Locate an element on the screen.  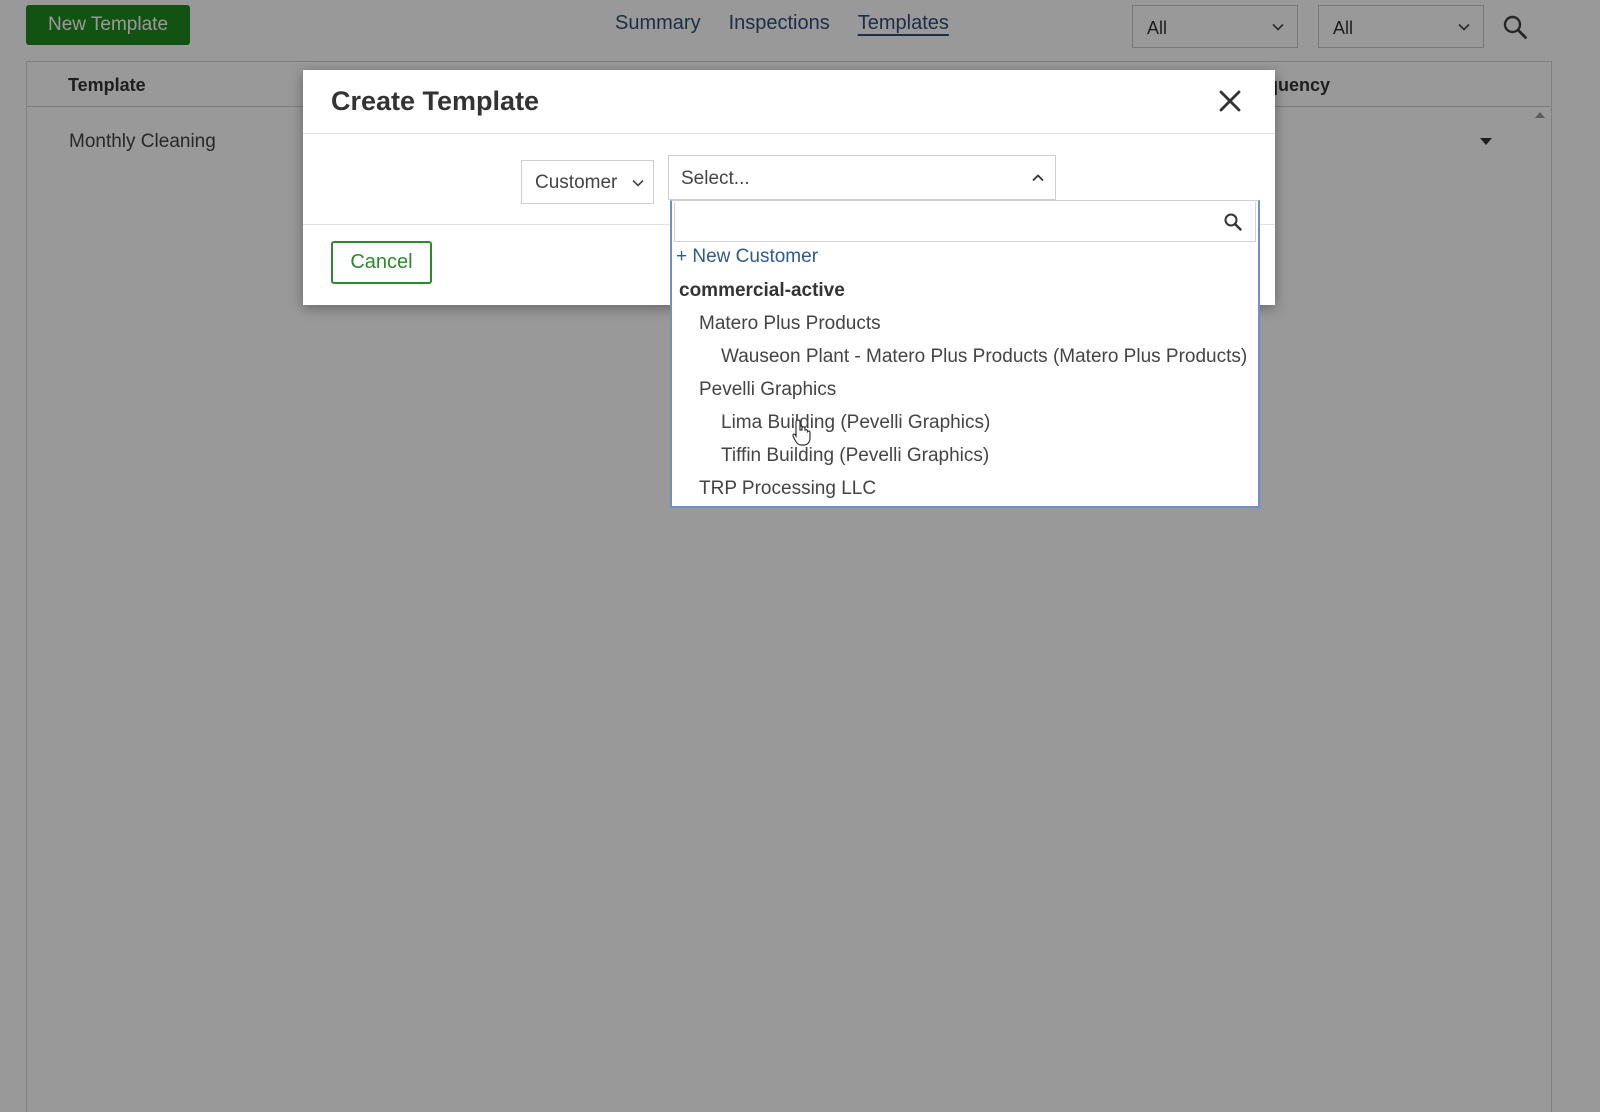
list-item: Tiffin Building (Pevelli Graphics) is located at coordinates (855, 456).